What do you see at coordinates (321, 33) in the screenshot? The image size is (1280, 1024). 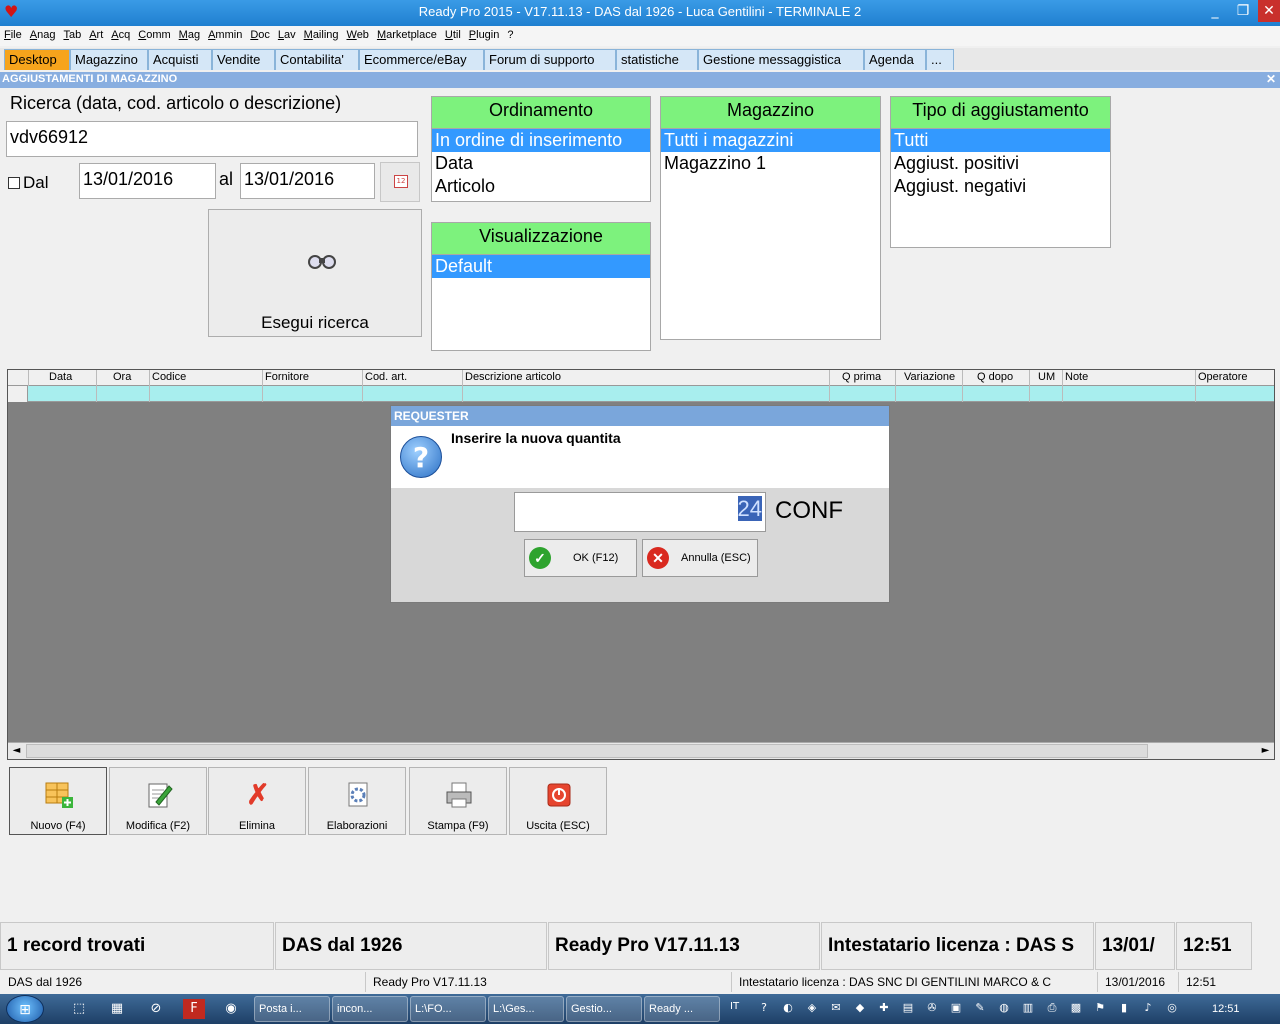 I see `menu-mailing: Mailing` at bounding box center [321, 33].